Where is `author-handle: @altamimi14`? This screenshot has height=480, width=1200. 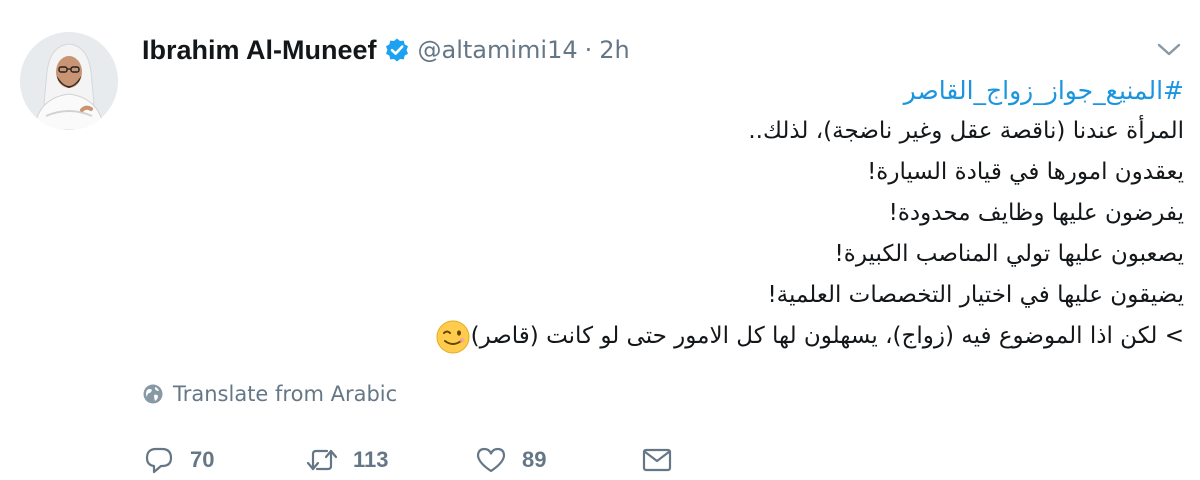
author-handle: @altamimi14 is located at coordinates (498, 50).